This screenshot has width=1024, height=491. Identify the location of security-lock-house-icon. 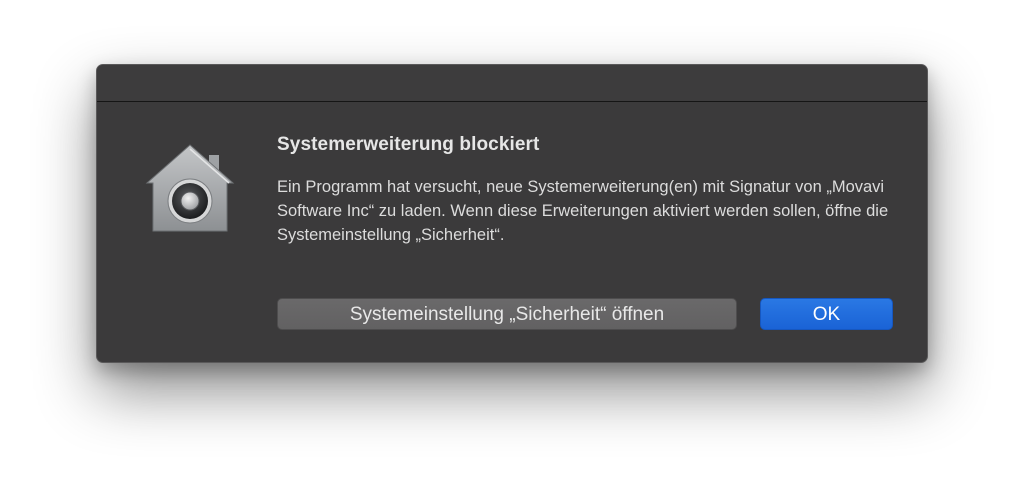
(190, 187).